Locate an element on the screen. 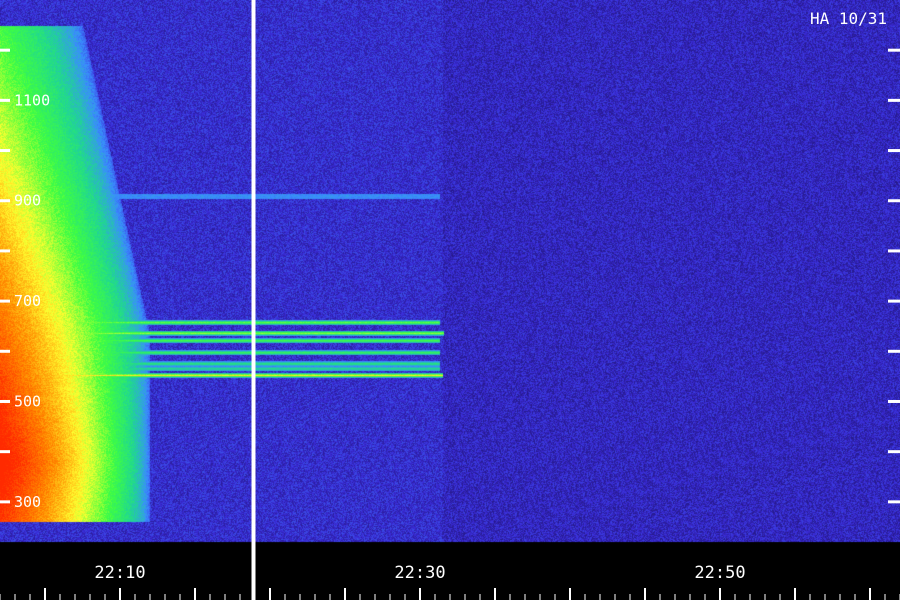 The height and width of the screenshot is (600, 900). station-date-label: HA 10/31 is located at coordinates (848, 18).